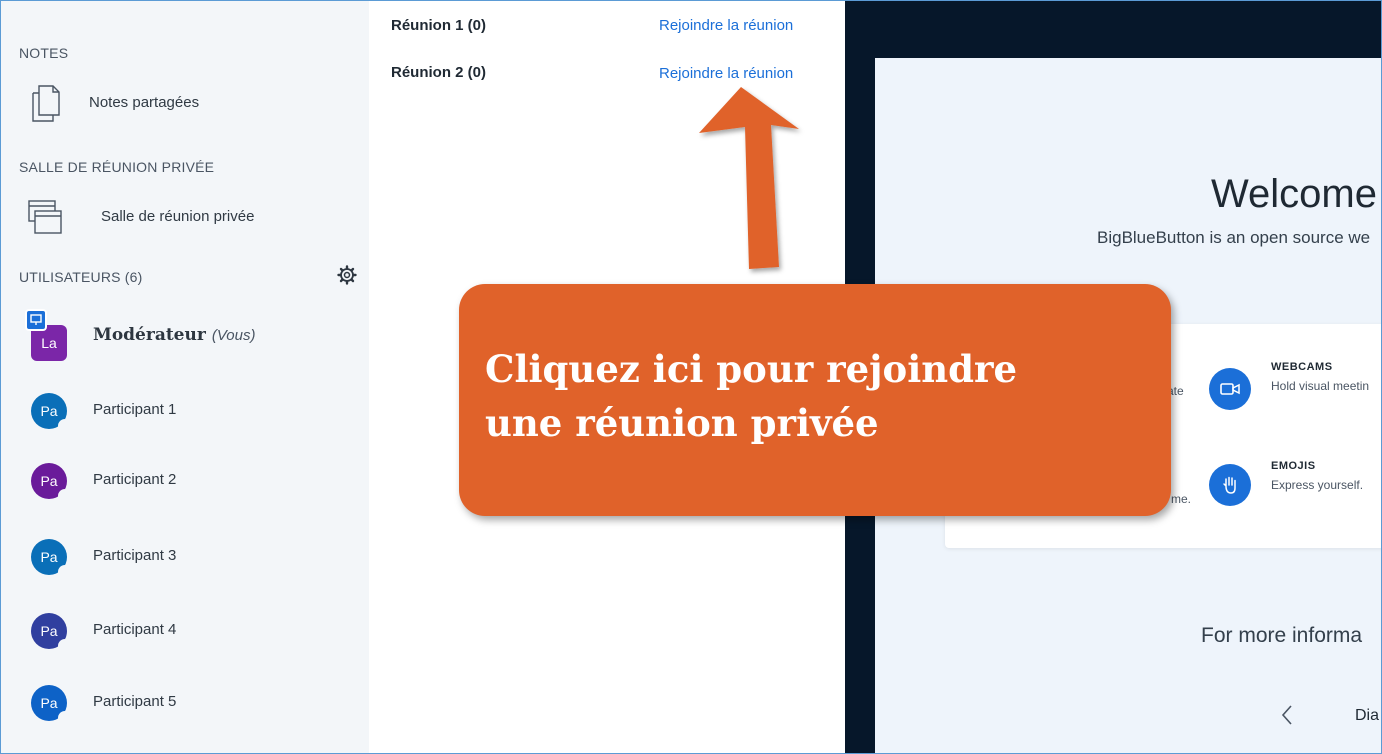 The height and width of the screenshot is (754, 1382). What do you see at coordinates (1320, 386) in the screenshot?
I see `feature-description: Hold visual meetin` at bounding box center [1320, 386].